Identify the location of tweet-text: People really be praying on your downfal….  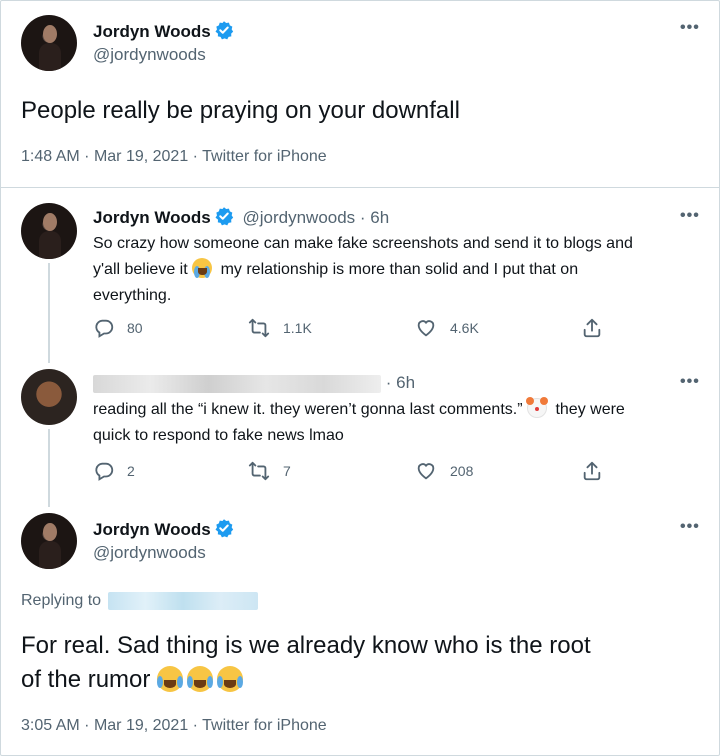
(240, 110).